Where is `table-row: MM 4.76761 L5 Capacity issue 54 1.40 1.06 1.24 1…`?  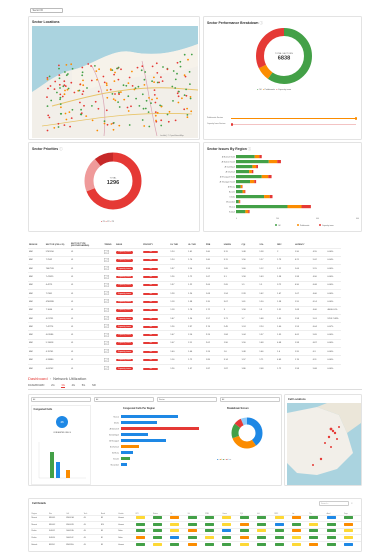 table-row: MM 4.76761 L5 Capacity issue 54 1.40 1.06 1.24 1… is located at coordinates (195, 351).